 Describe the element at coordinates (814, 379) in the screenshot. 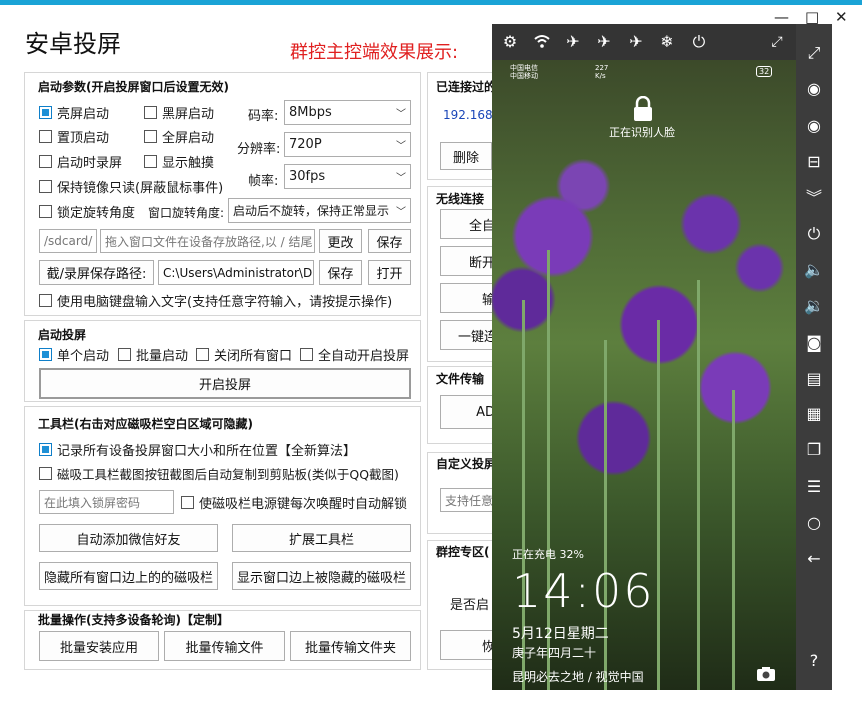

I see `copy-icon: ▤` at that location.